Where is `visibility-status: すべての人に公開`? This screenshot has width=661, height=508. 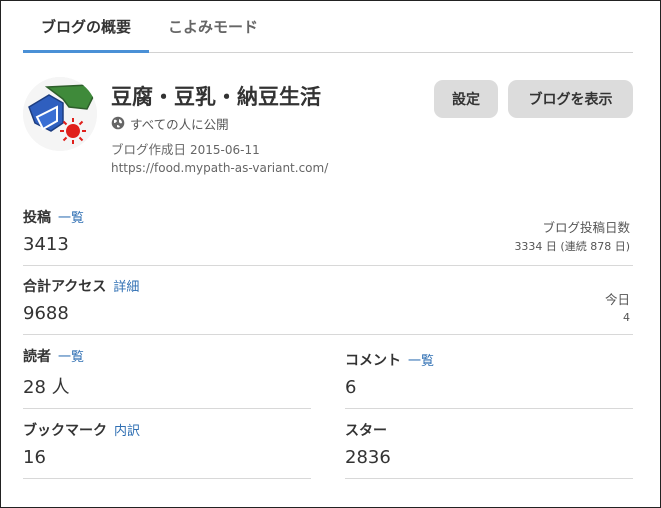 visibility-status: すべての人に公開 is located at coordinates (170, 123).